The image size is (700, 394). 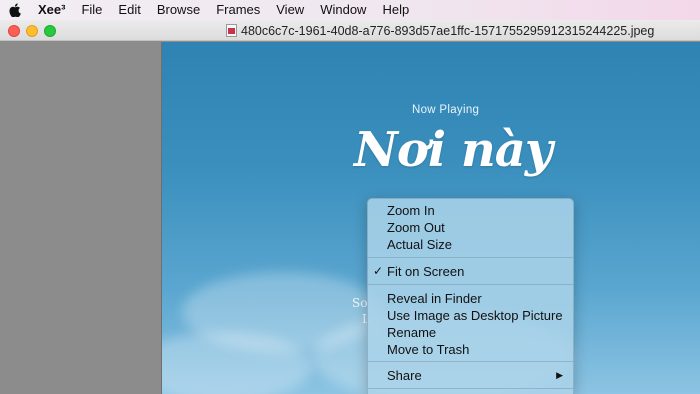 I want to click on menu-item-label: Reveal in Finder, so click(x=434, y=298).